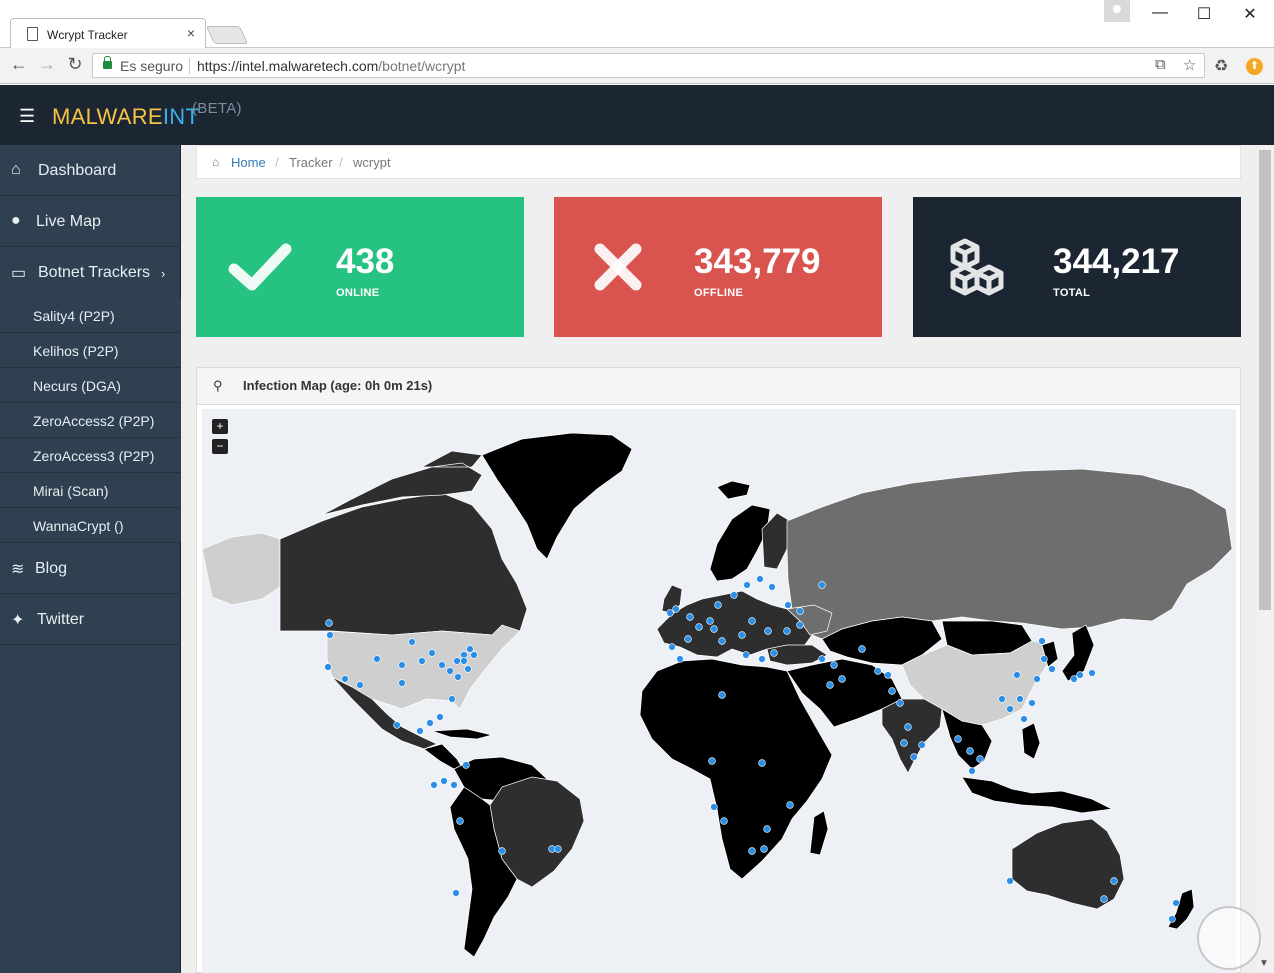  Describe the element at coordinates (1160, 64) in the screenshot. I see `translate-icon: ⧉` at that location.